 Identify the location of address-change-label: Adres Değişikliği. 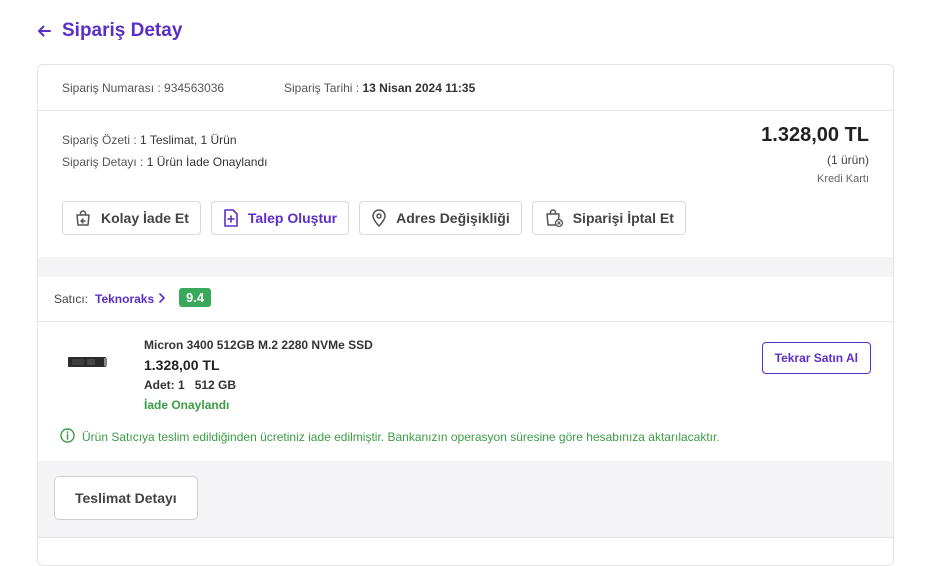
(453, 218).